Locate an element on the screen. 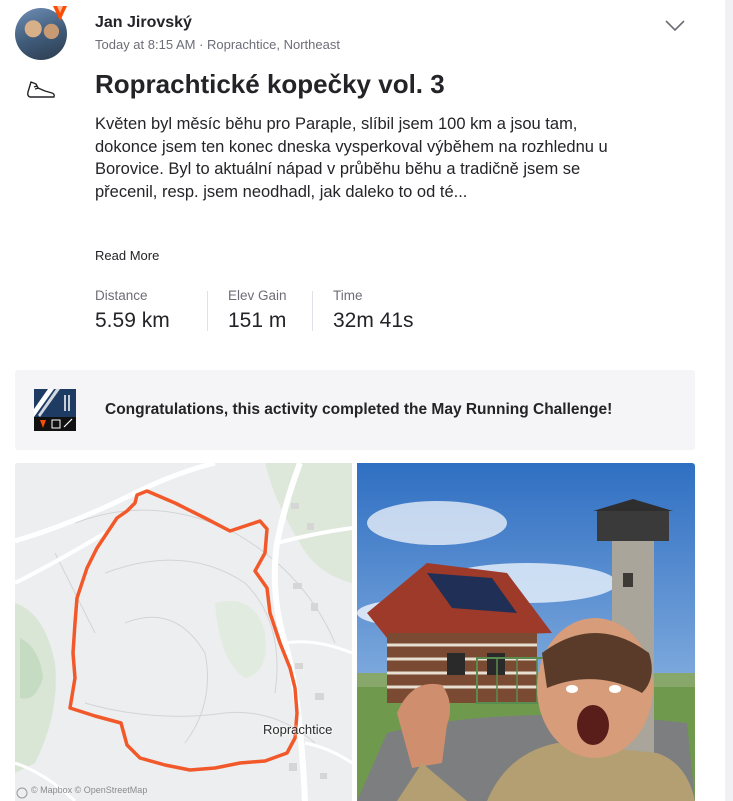 The image size is (733, 801). stat-elev-gain: Elev Gain 151 m is located at coordinates (257, 310).